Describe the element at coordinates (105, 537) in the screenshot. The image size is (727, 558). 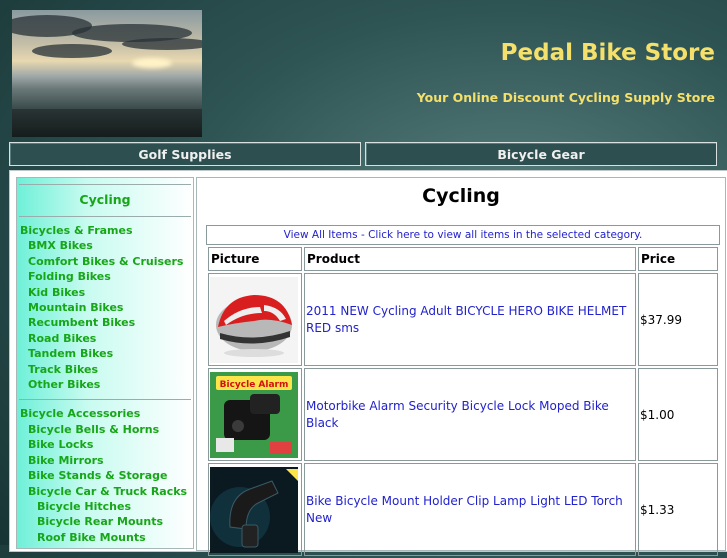
I see `sidebar-item-roof-mounts: Roof Bike Mounts` at that location.